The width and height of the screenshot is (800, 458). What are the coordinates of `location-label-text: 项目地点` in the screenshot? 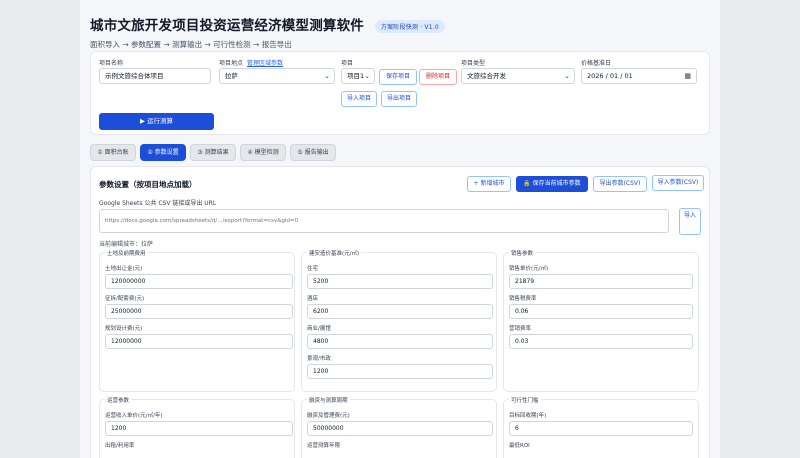 It's located at (231, 63).